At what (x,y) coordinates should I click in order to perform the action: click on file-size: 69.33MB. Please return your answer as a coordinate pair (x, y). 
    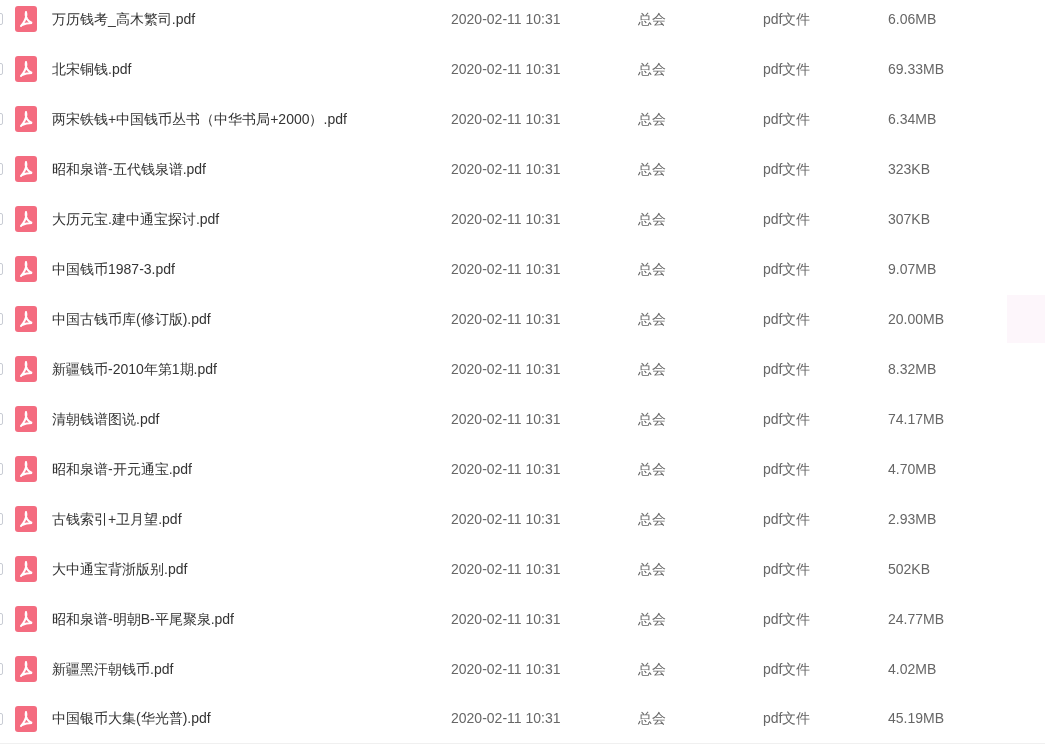
    Looking at the image, I should click on (916, 69).